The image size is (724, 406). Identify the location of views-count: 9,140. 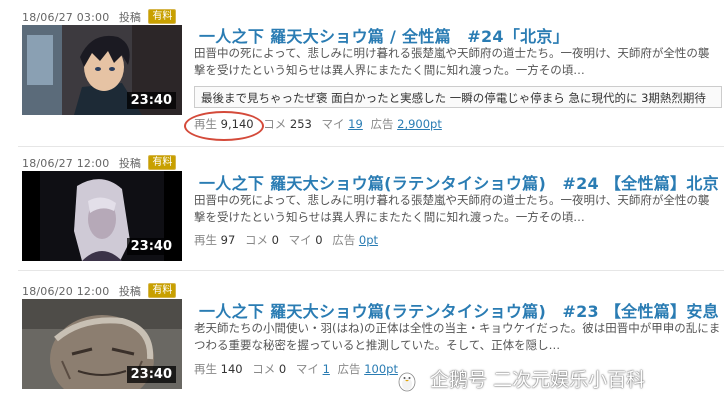
(237, 124).